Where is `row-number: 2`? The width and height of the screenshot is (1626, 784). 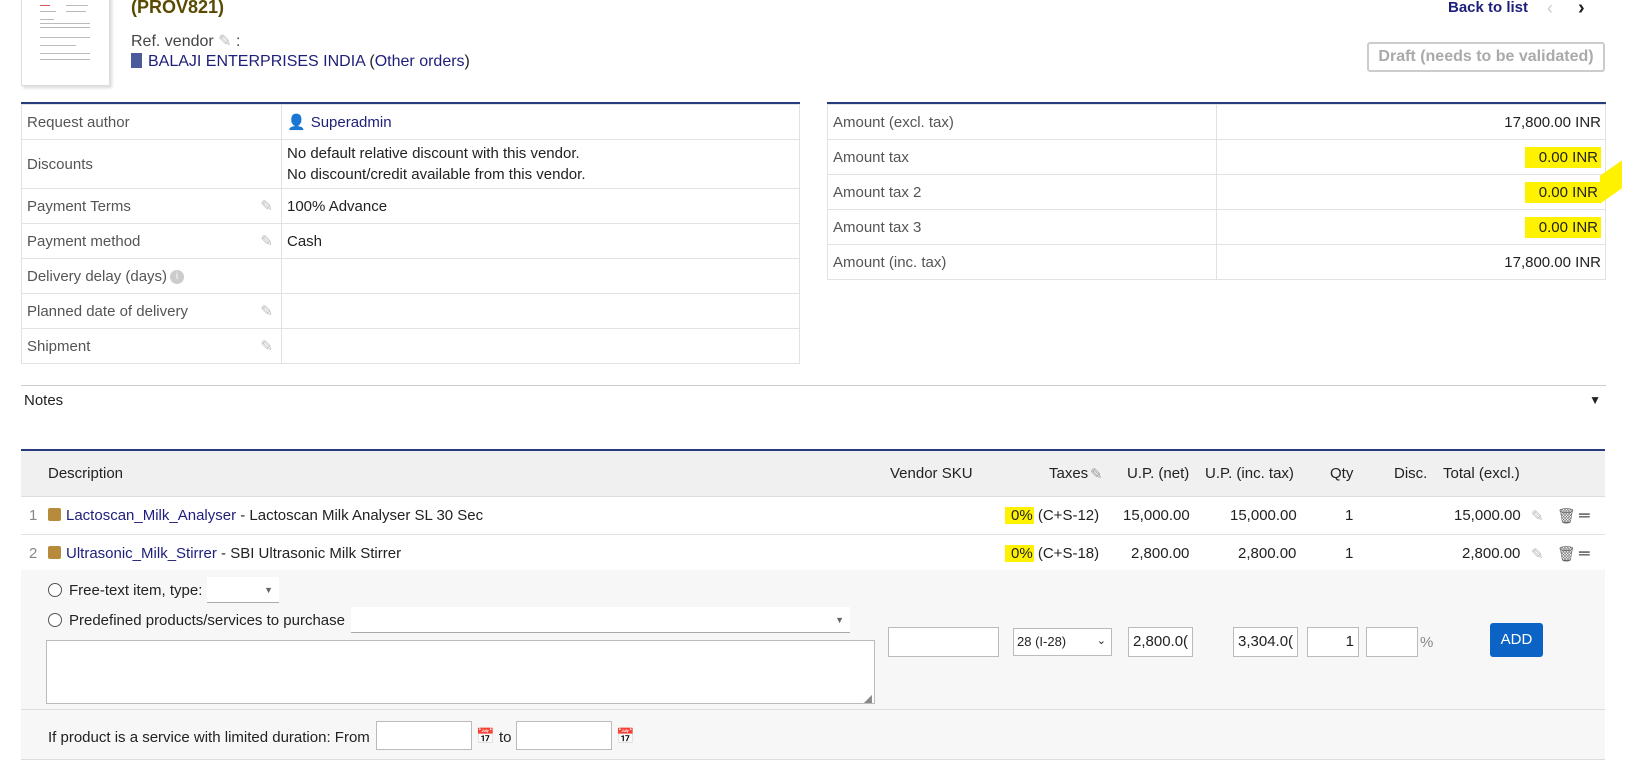 row-number: 2 is located at coordinates (33, 553).